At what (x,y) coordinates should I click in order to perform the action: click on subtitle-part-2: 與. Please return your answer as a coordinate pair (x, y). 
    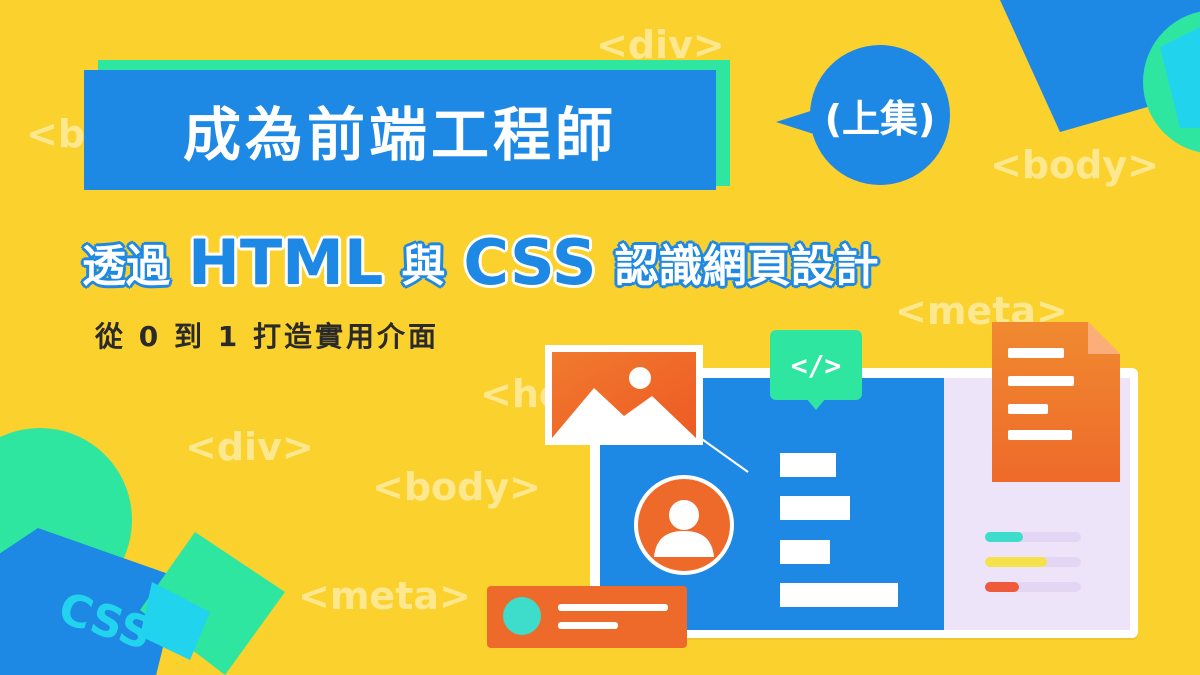
    Looking at the image, I should click on (423, 266).